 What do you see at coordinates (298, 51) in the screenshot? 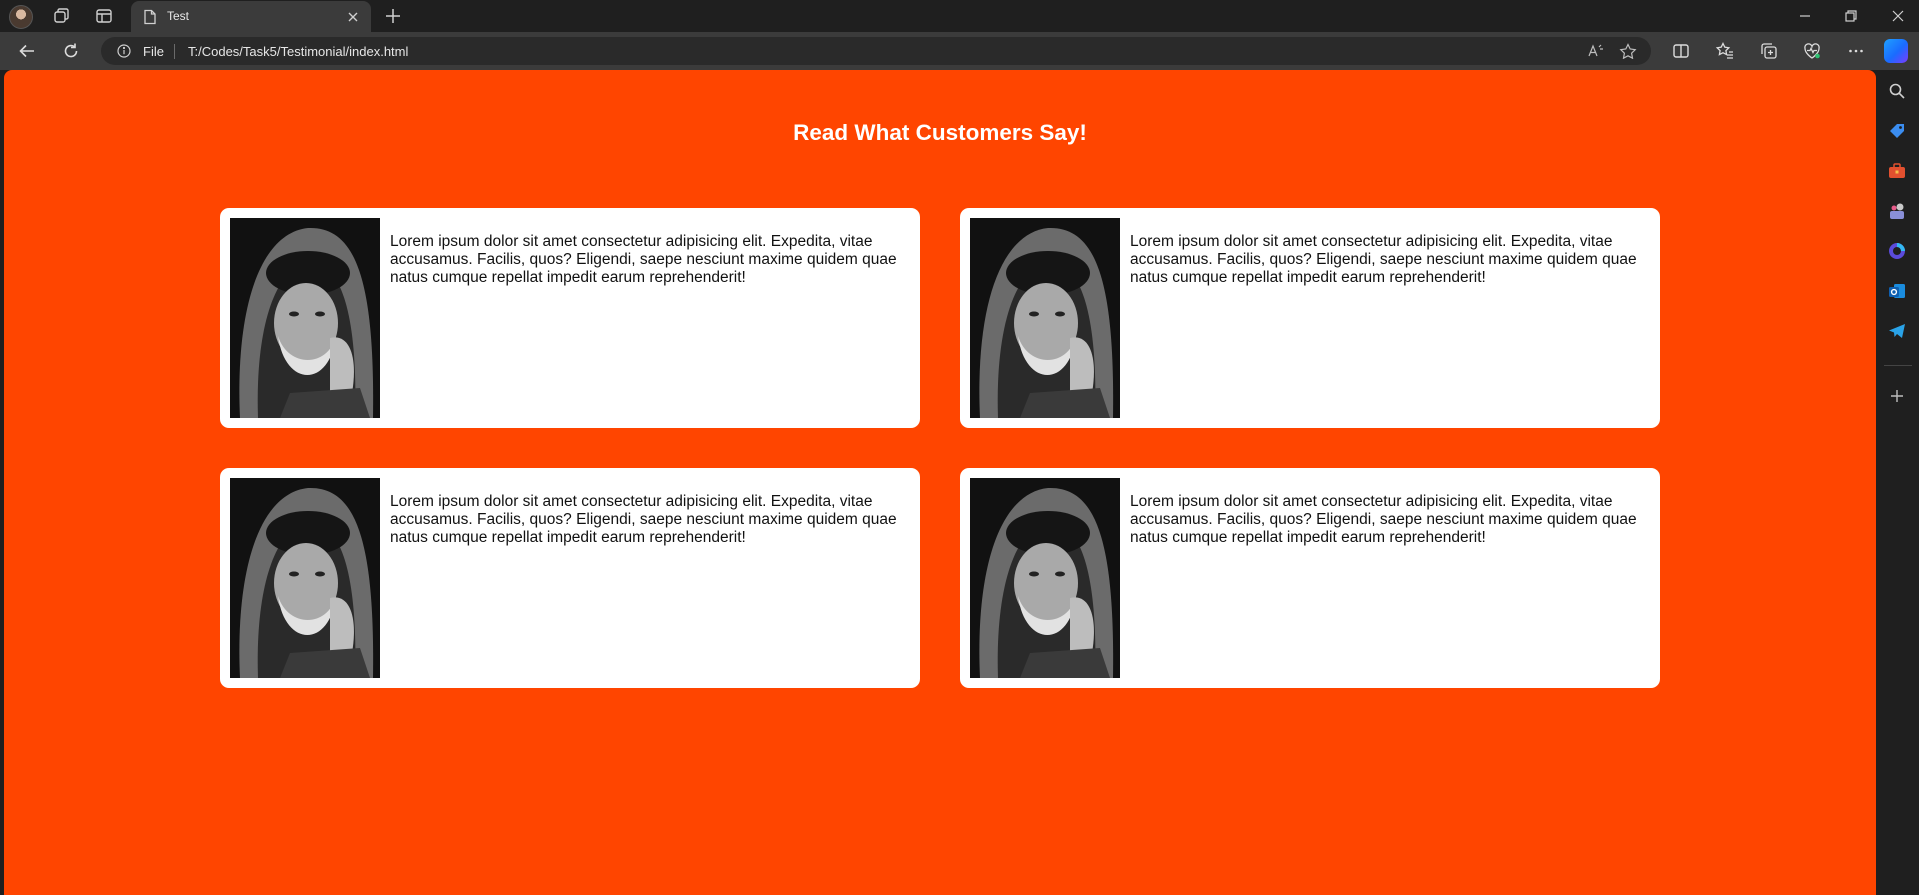
I see `address-url: T:/Codes/Task5/Testimonial/index.html` at bounding box center [298, 51].